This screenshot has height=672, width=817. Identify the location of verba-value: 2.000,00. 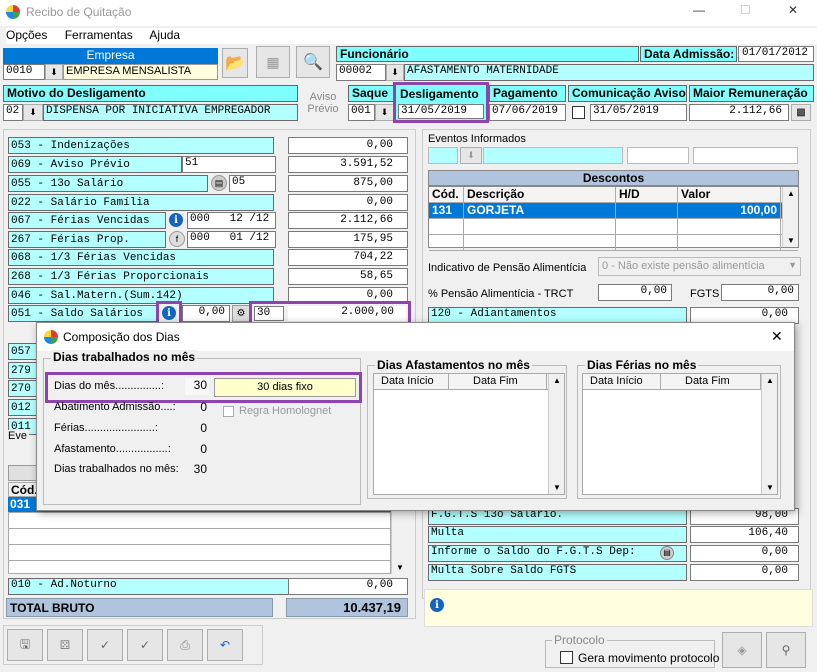
(347, 313).